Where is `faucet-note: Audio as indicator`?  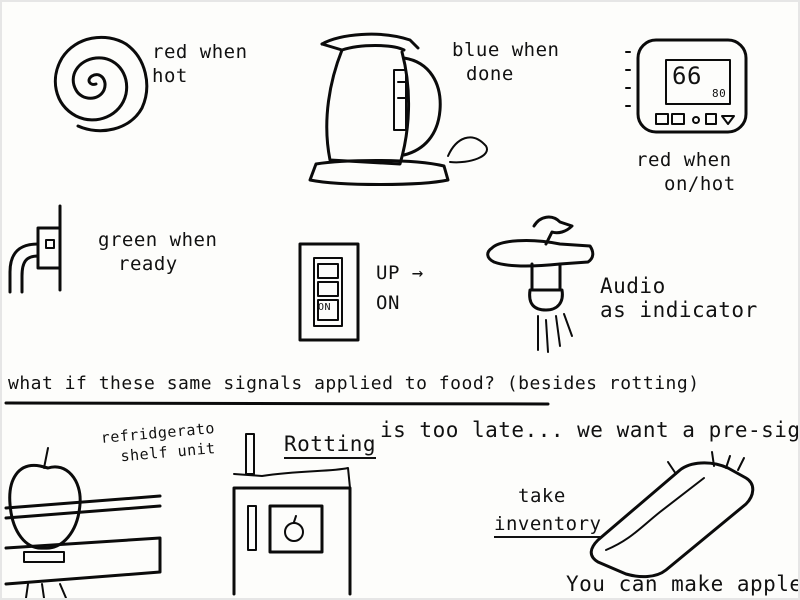 faucet-note: Audio as indicator is located at coordinates (679, 298).